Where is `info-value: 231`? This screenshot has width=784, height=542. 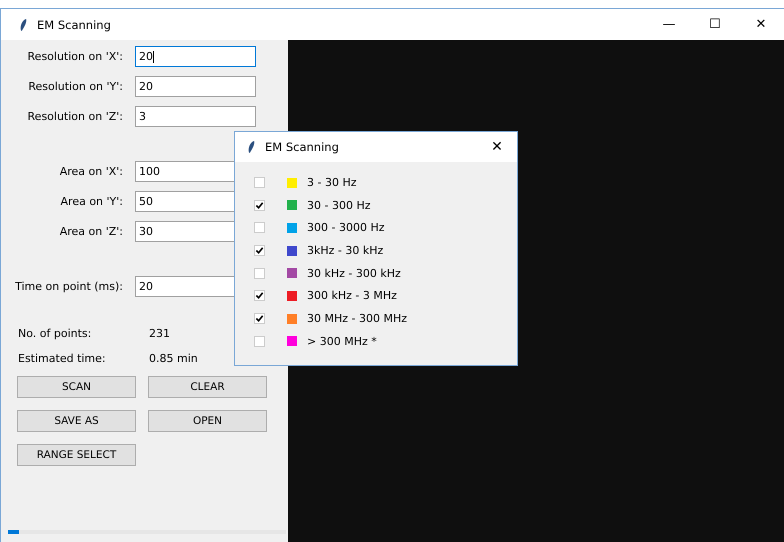
info-value: 231 is located at coordinates (159, 333).